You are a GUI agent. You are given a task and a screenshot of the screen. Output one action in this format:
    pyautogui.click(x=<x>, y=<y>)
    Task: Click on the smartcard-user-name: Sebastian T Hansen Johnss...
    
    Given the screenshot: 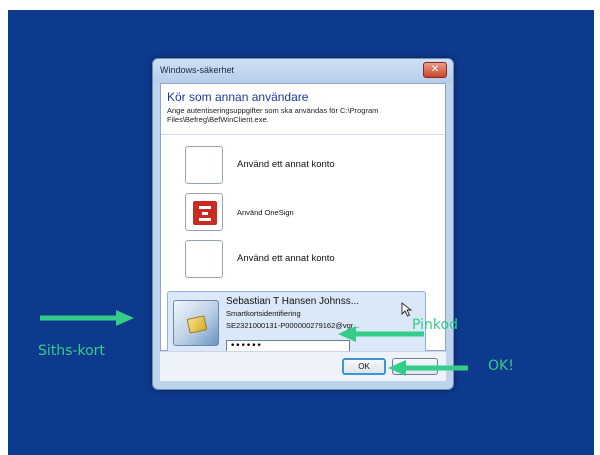 What is the action you would take?
    pyautogui.click(x=293, y=301)
    